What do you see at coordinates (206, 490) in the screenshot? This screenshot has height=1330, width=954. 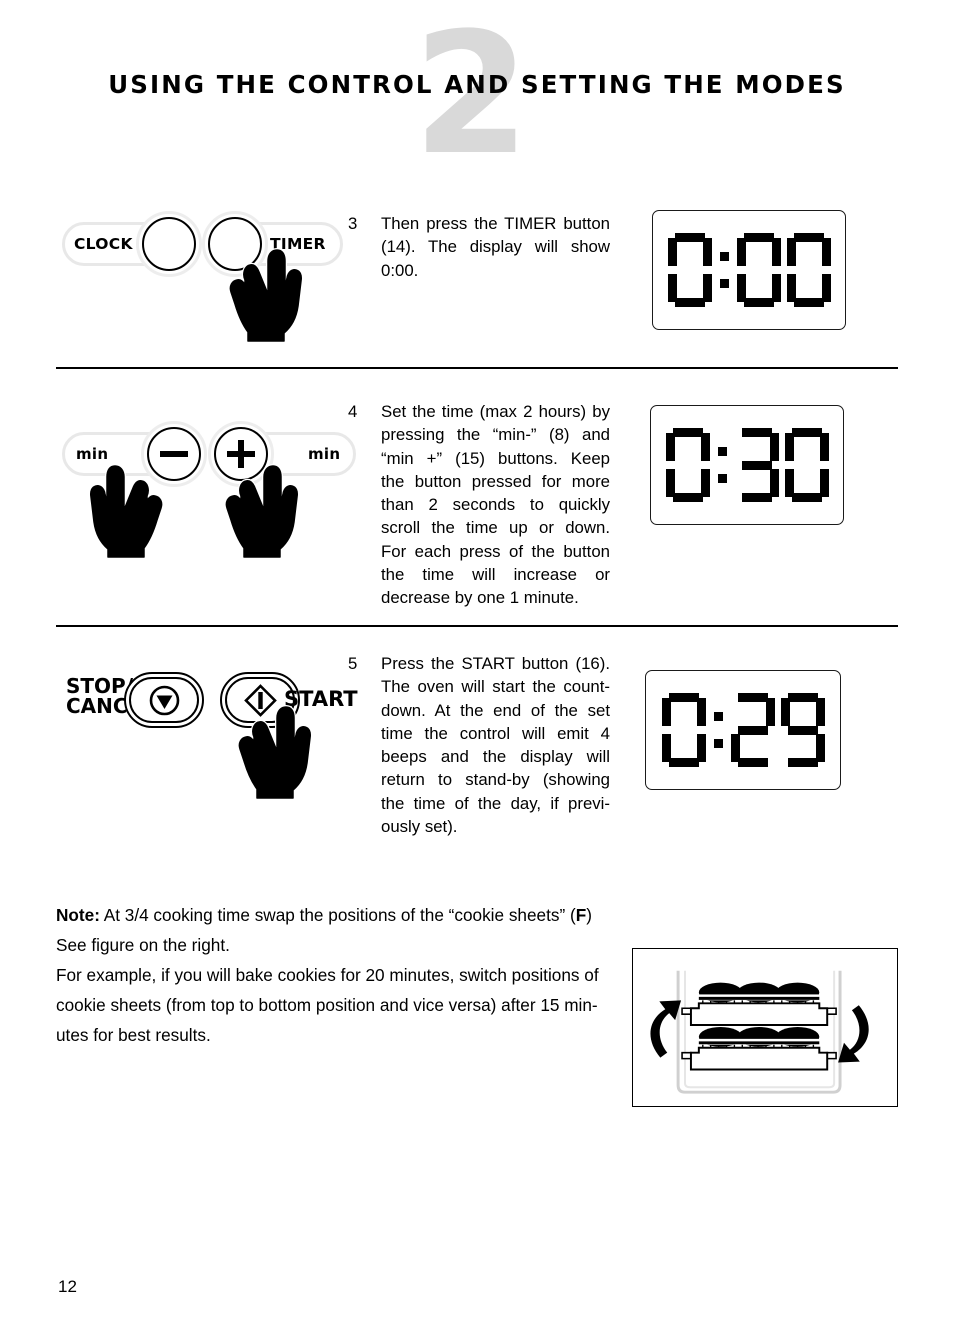 I see `control-group-min-minus-plus: min min` at bounding box center [206, 490].